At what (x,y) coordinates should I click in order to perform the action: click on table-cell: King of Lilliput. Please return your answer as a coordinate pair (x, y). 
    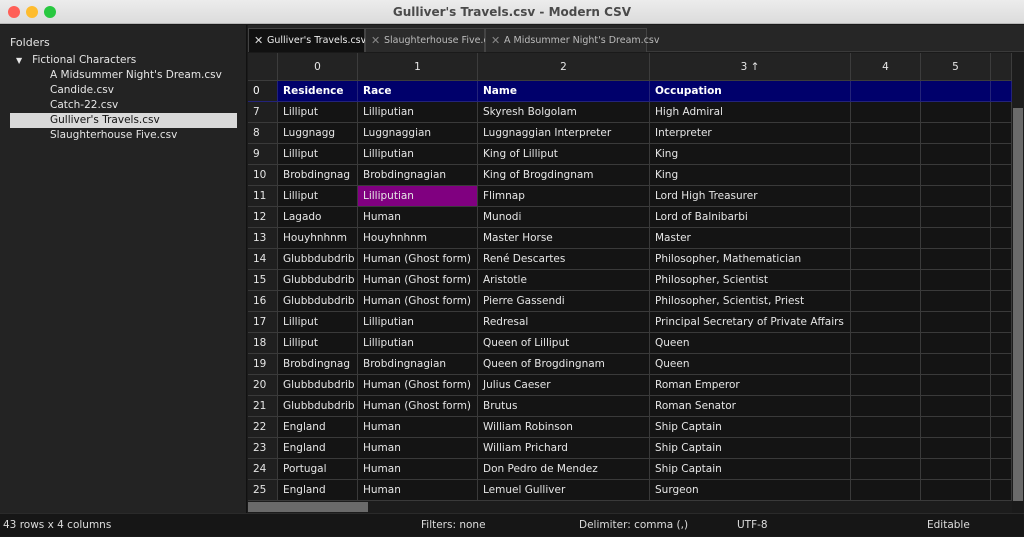
    Looking at the image, I should click on (564, 154).